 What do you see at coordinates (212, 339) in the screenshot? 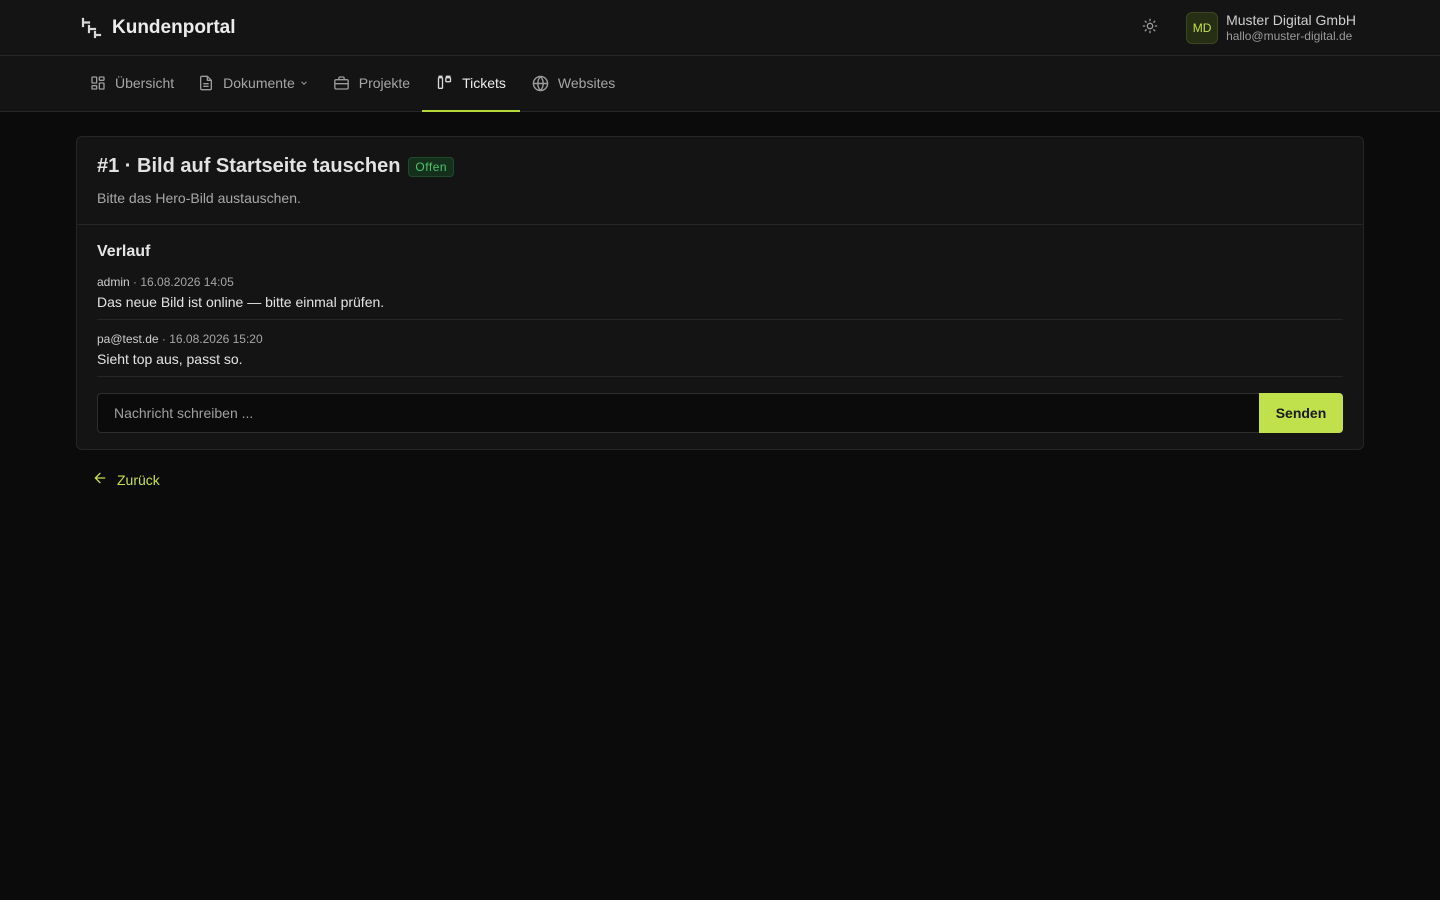
I see `message-timestamp: · 16.08.2026 15:20` at bounding box center [212, 339].